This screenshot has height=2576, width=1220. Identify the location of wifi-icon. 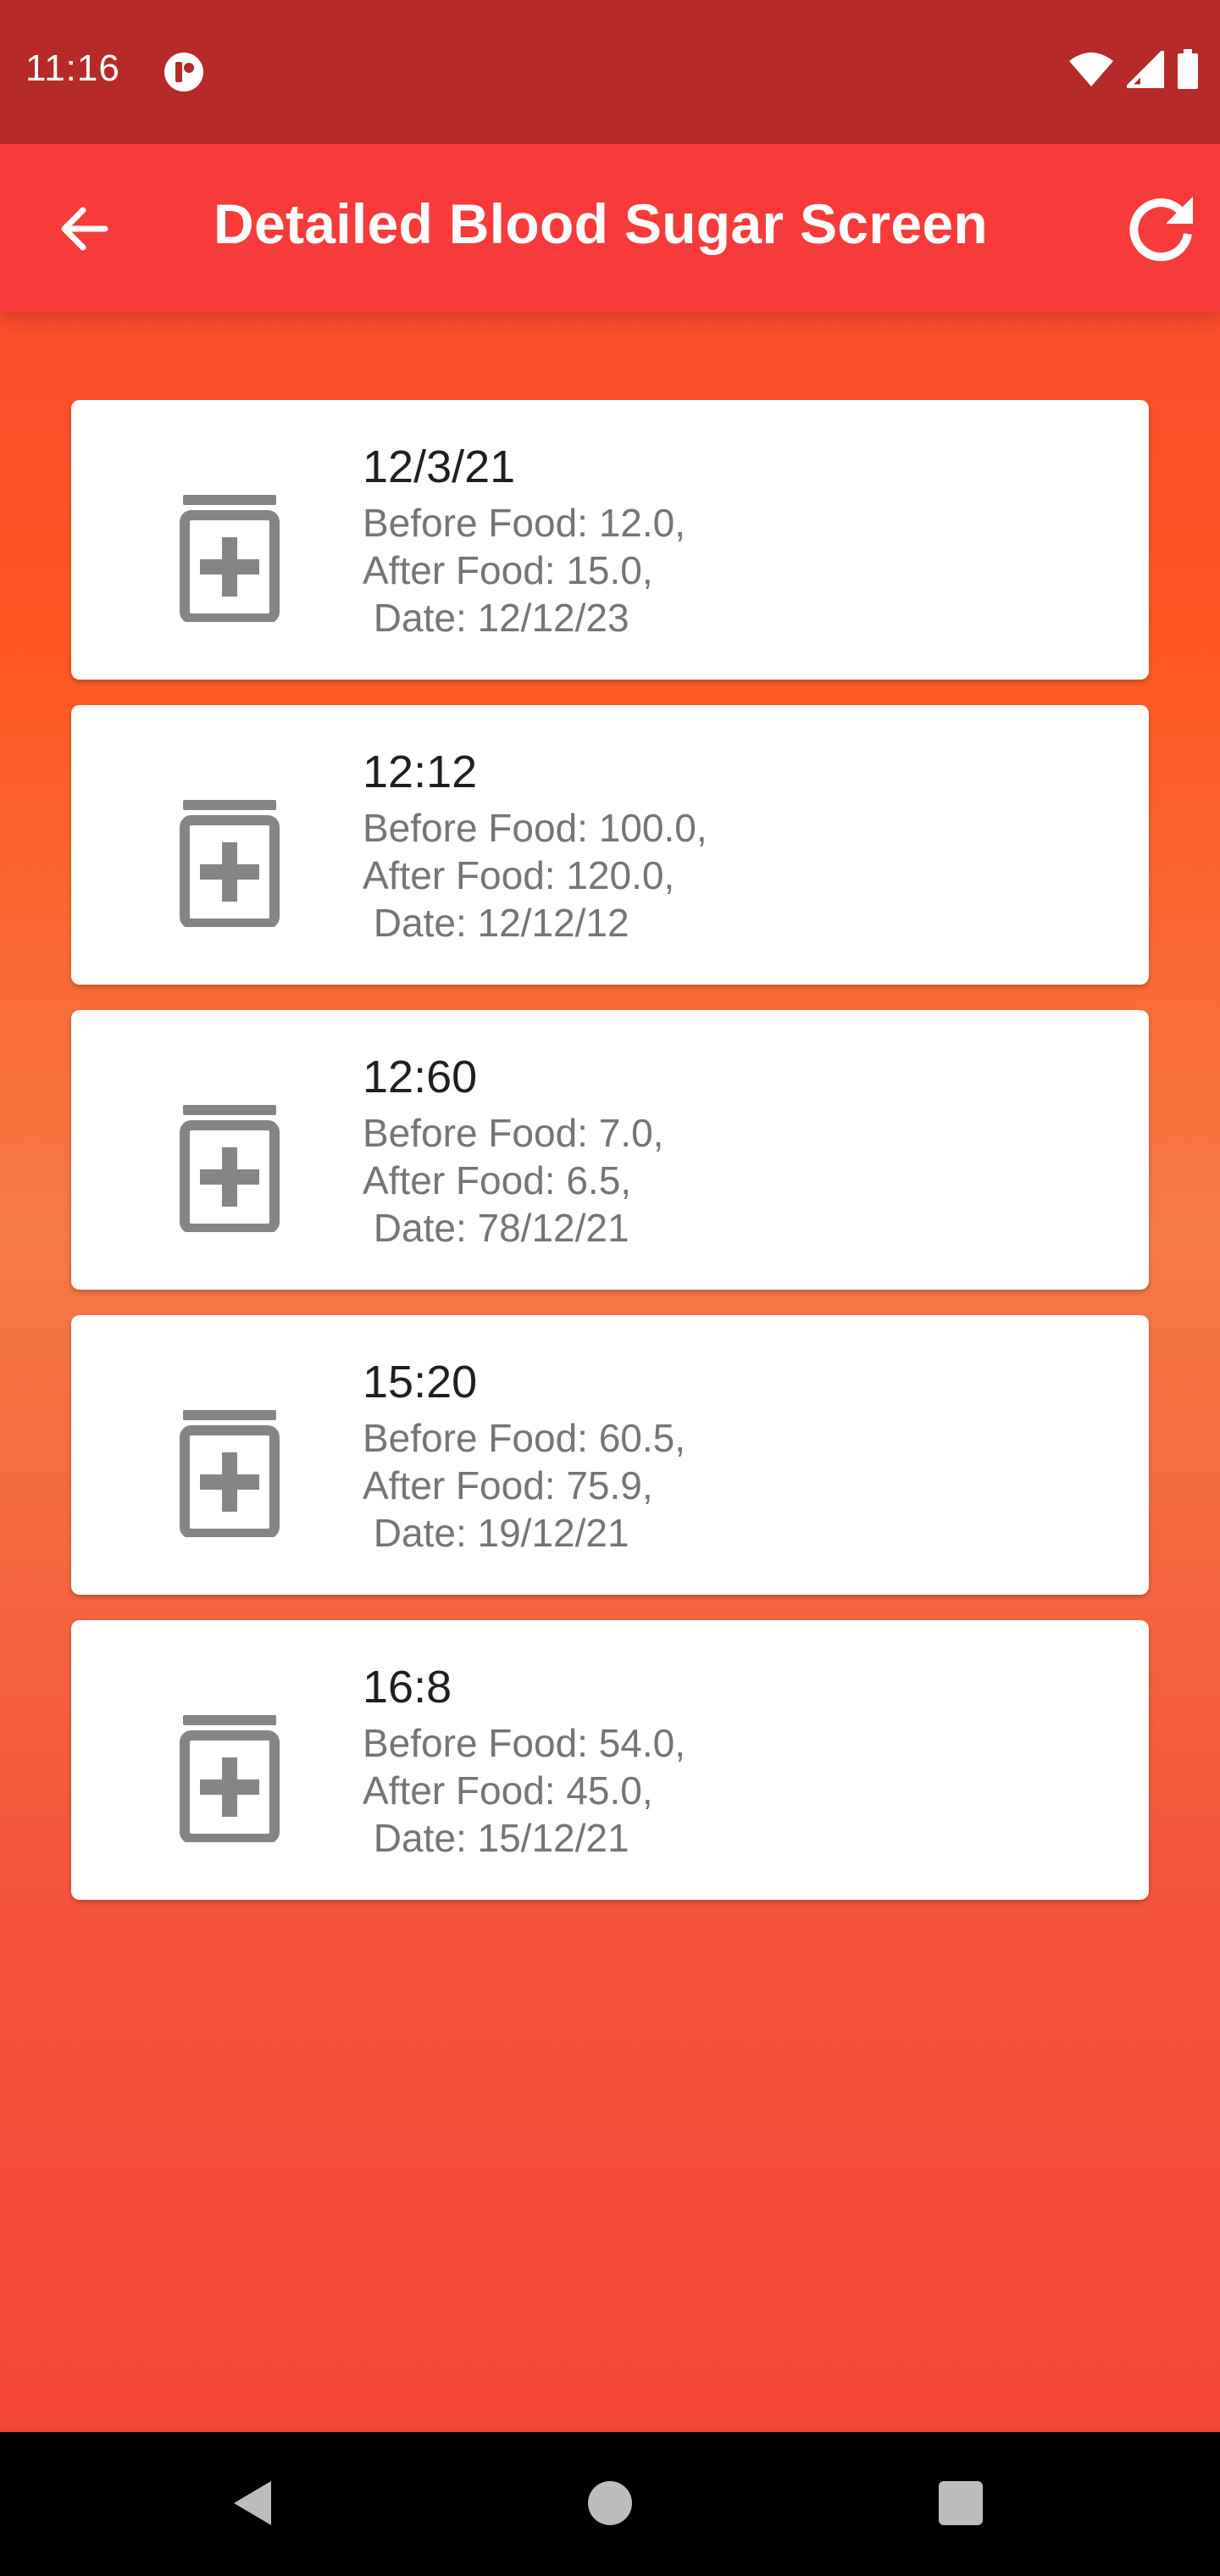
(1091, 69).